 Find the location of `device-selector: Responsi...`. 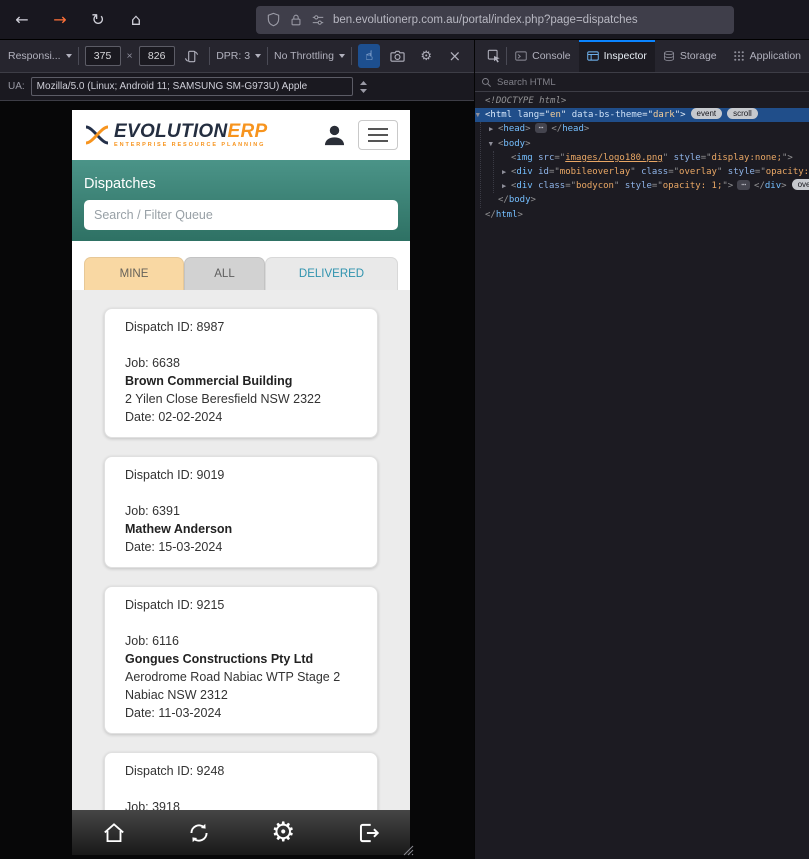

device-selector: Responsi... is located at coordinates (40, 56).